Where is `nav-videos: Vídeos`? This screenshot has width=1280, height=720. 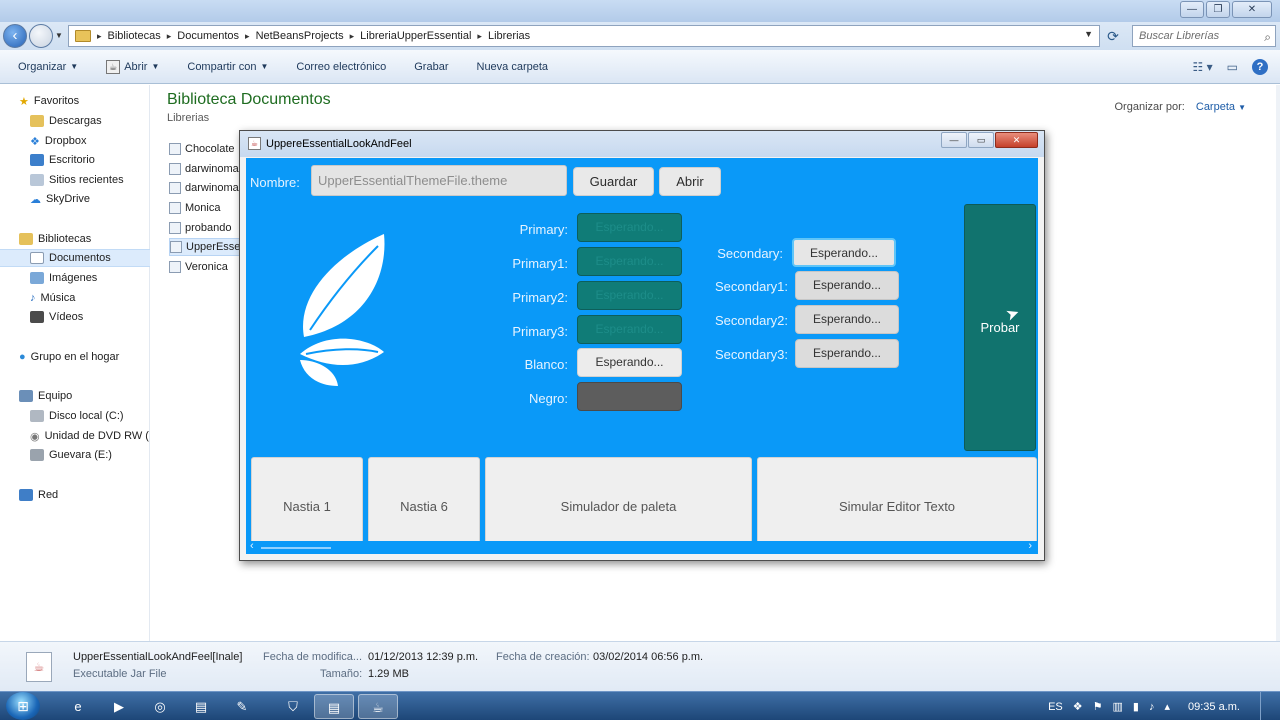 nav-videos: Vídeos is located at coordinates (75, 317).